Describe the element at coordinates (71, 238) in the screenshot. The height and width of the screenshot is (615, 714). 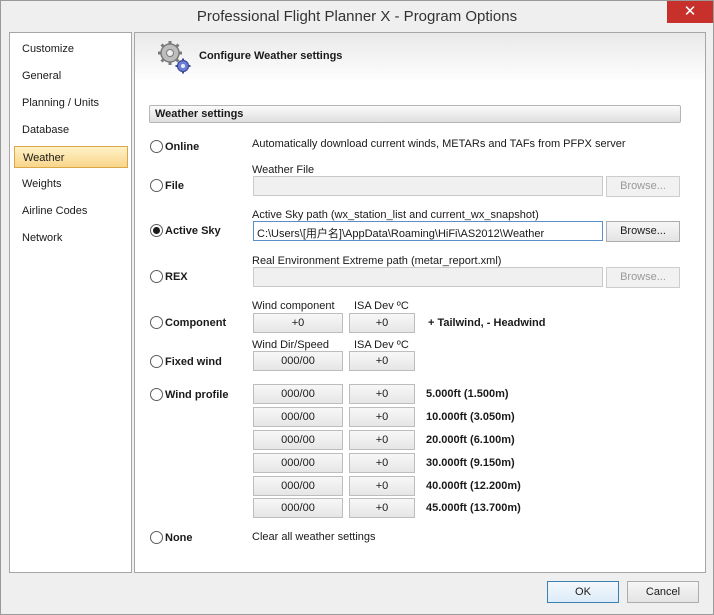
I see `sidebar-item-network: Network` at that location.